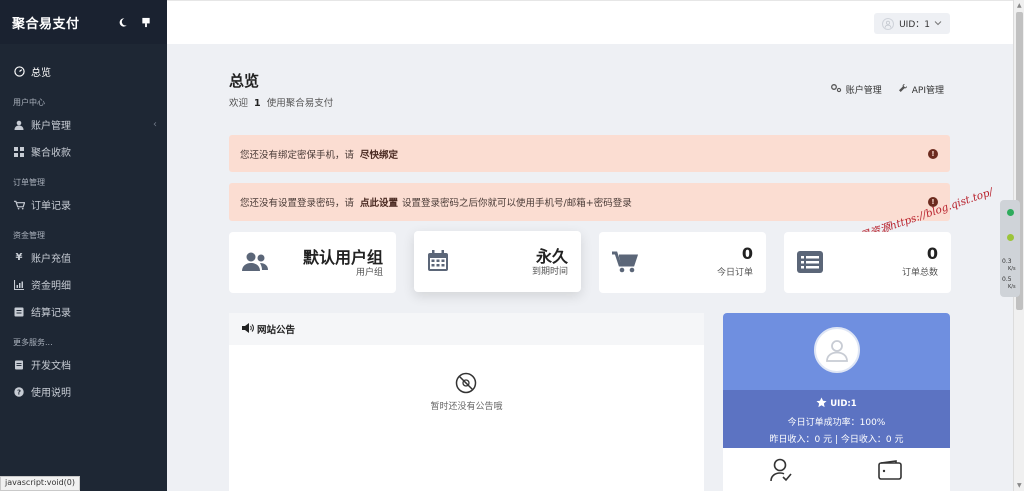 This screenshot has width=1024, height=491. What do you see at coordinates (625, 262) in the screenshot?
I see `cart-icon` at bounding box center [625, 262].